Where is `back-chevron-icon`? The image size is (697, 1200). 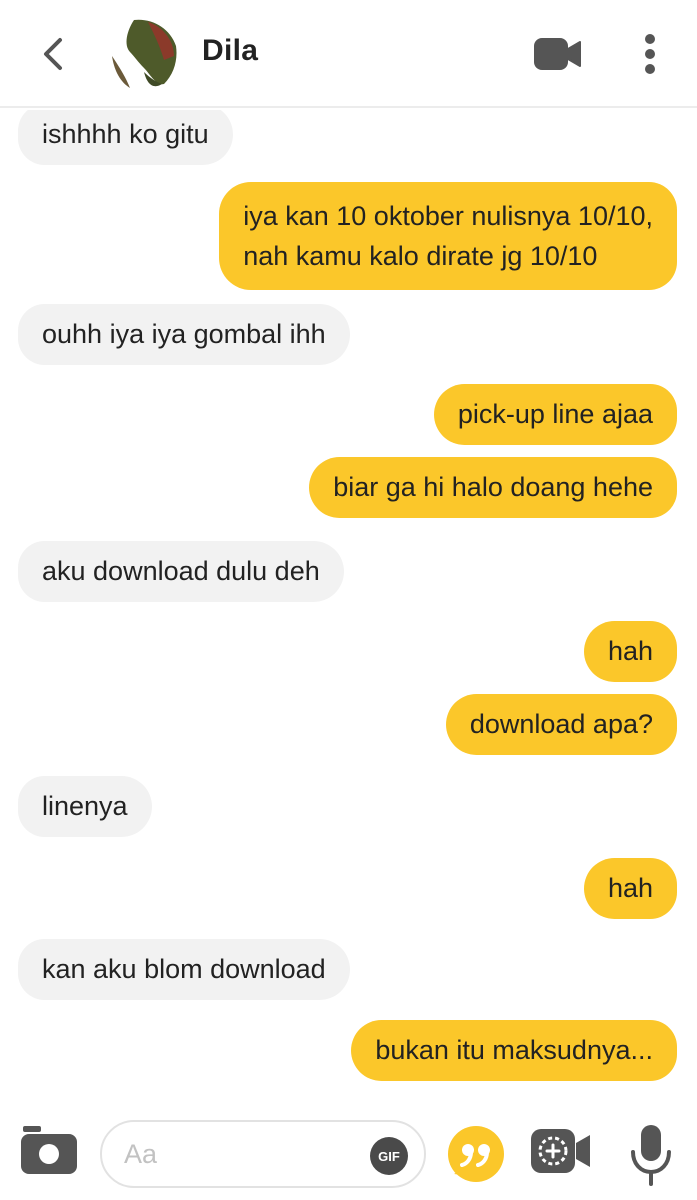 back-chevron-icon is located at coordinates (53, 54).